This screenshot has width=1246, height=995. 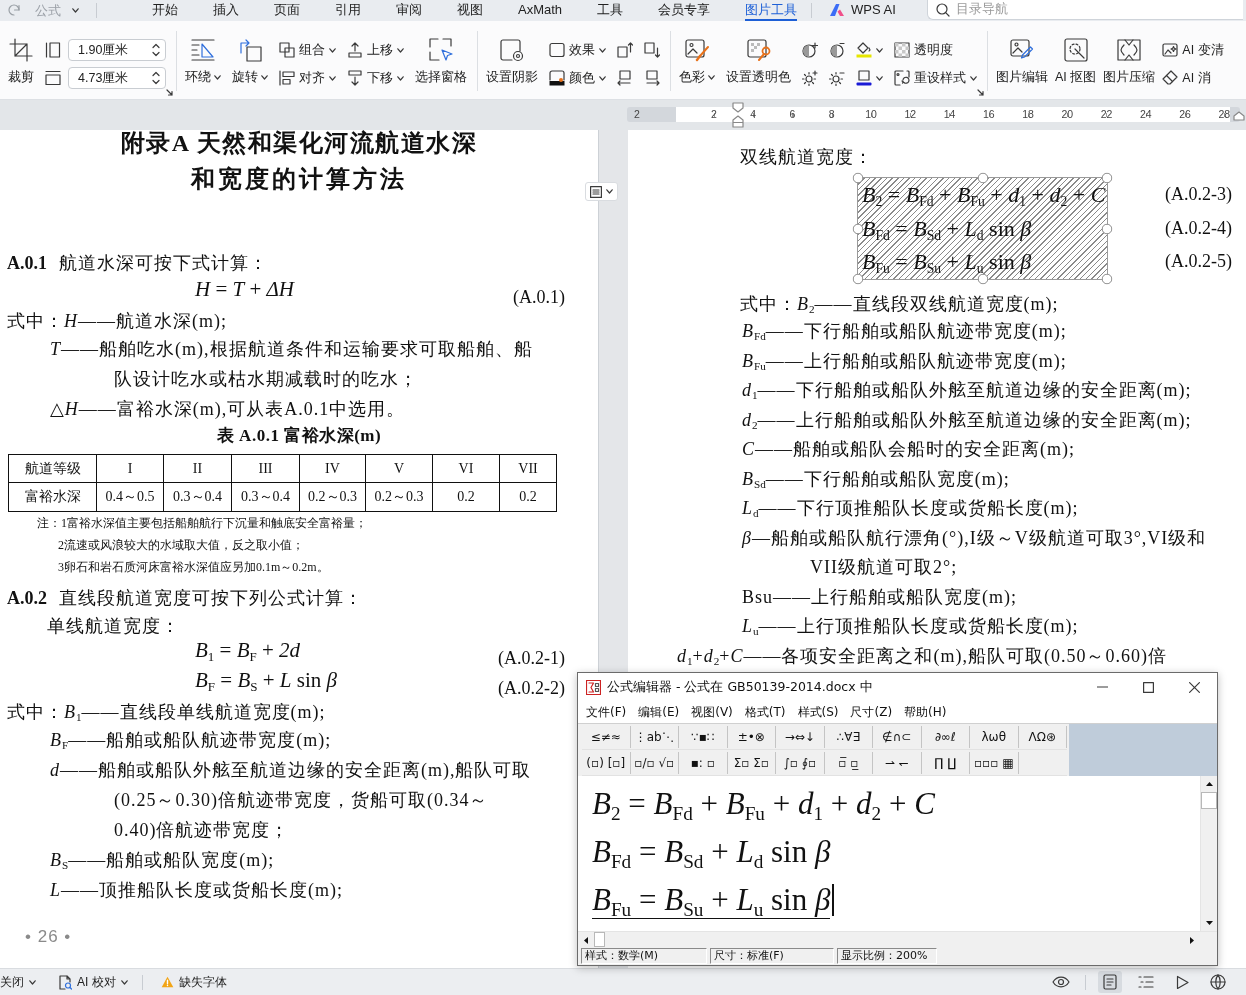 What do you see at coordinates (765, 712) in the screenshot?
I see `menu-item: 格式(T)` at bounding box center [765, 712].